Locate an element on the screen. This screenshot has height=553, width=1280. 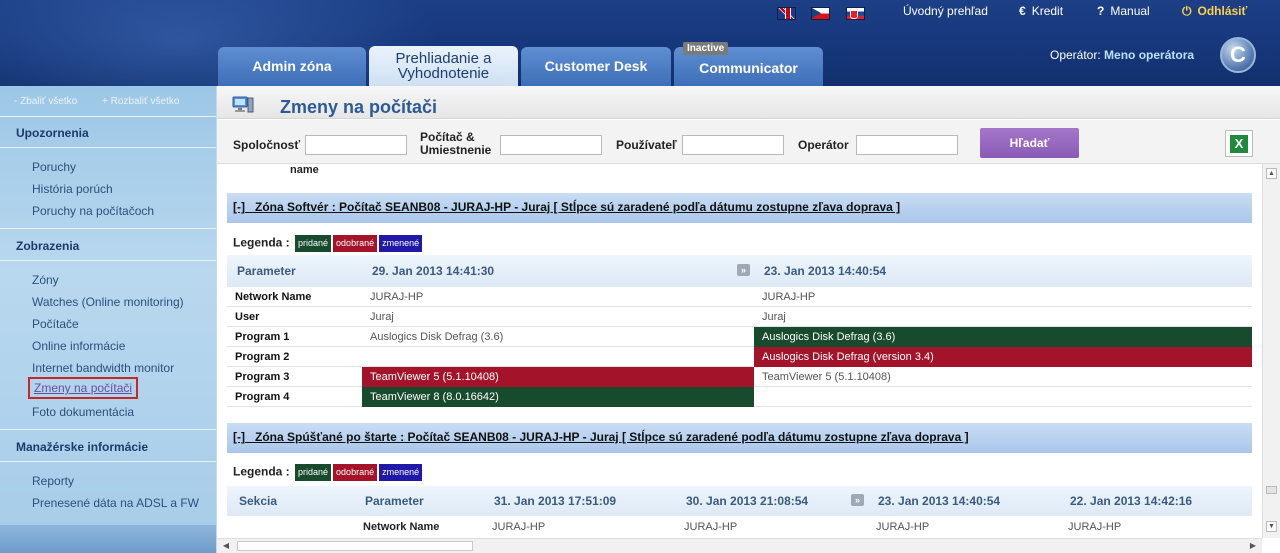
row-key: Program 3 is located at coordinates (262, 377).